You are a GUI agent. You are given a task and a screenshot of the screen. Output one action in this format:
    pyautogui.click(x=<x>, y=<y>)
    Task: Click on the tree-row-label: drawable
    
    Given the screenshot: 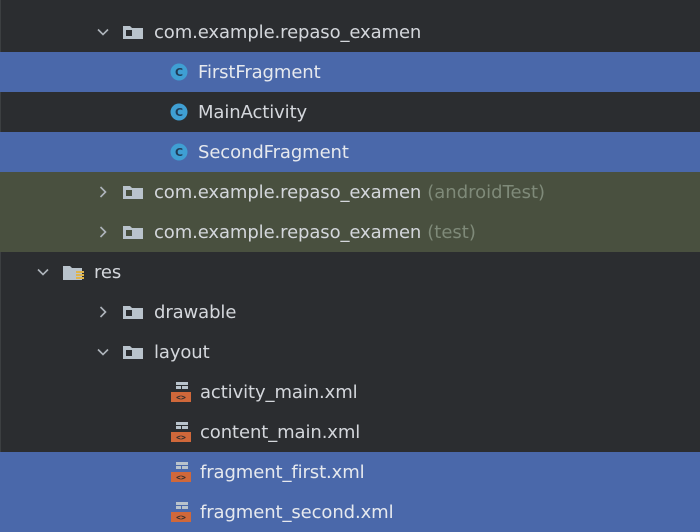 What is the action you would take?
    pyautogui.click(x=195, y=312)
    